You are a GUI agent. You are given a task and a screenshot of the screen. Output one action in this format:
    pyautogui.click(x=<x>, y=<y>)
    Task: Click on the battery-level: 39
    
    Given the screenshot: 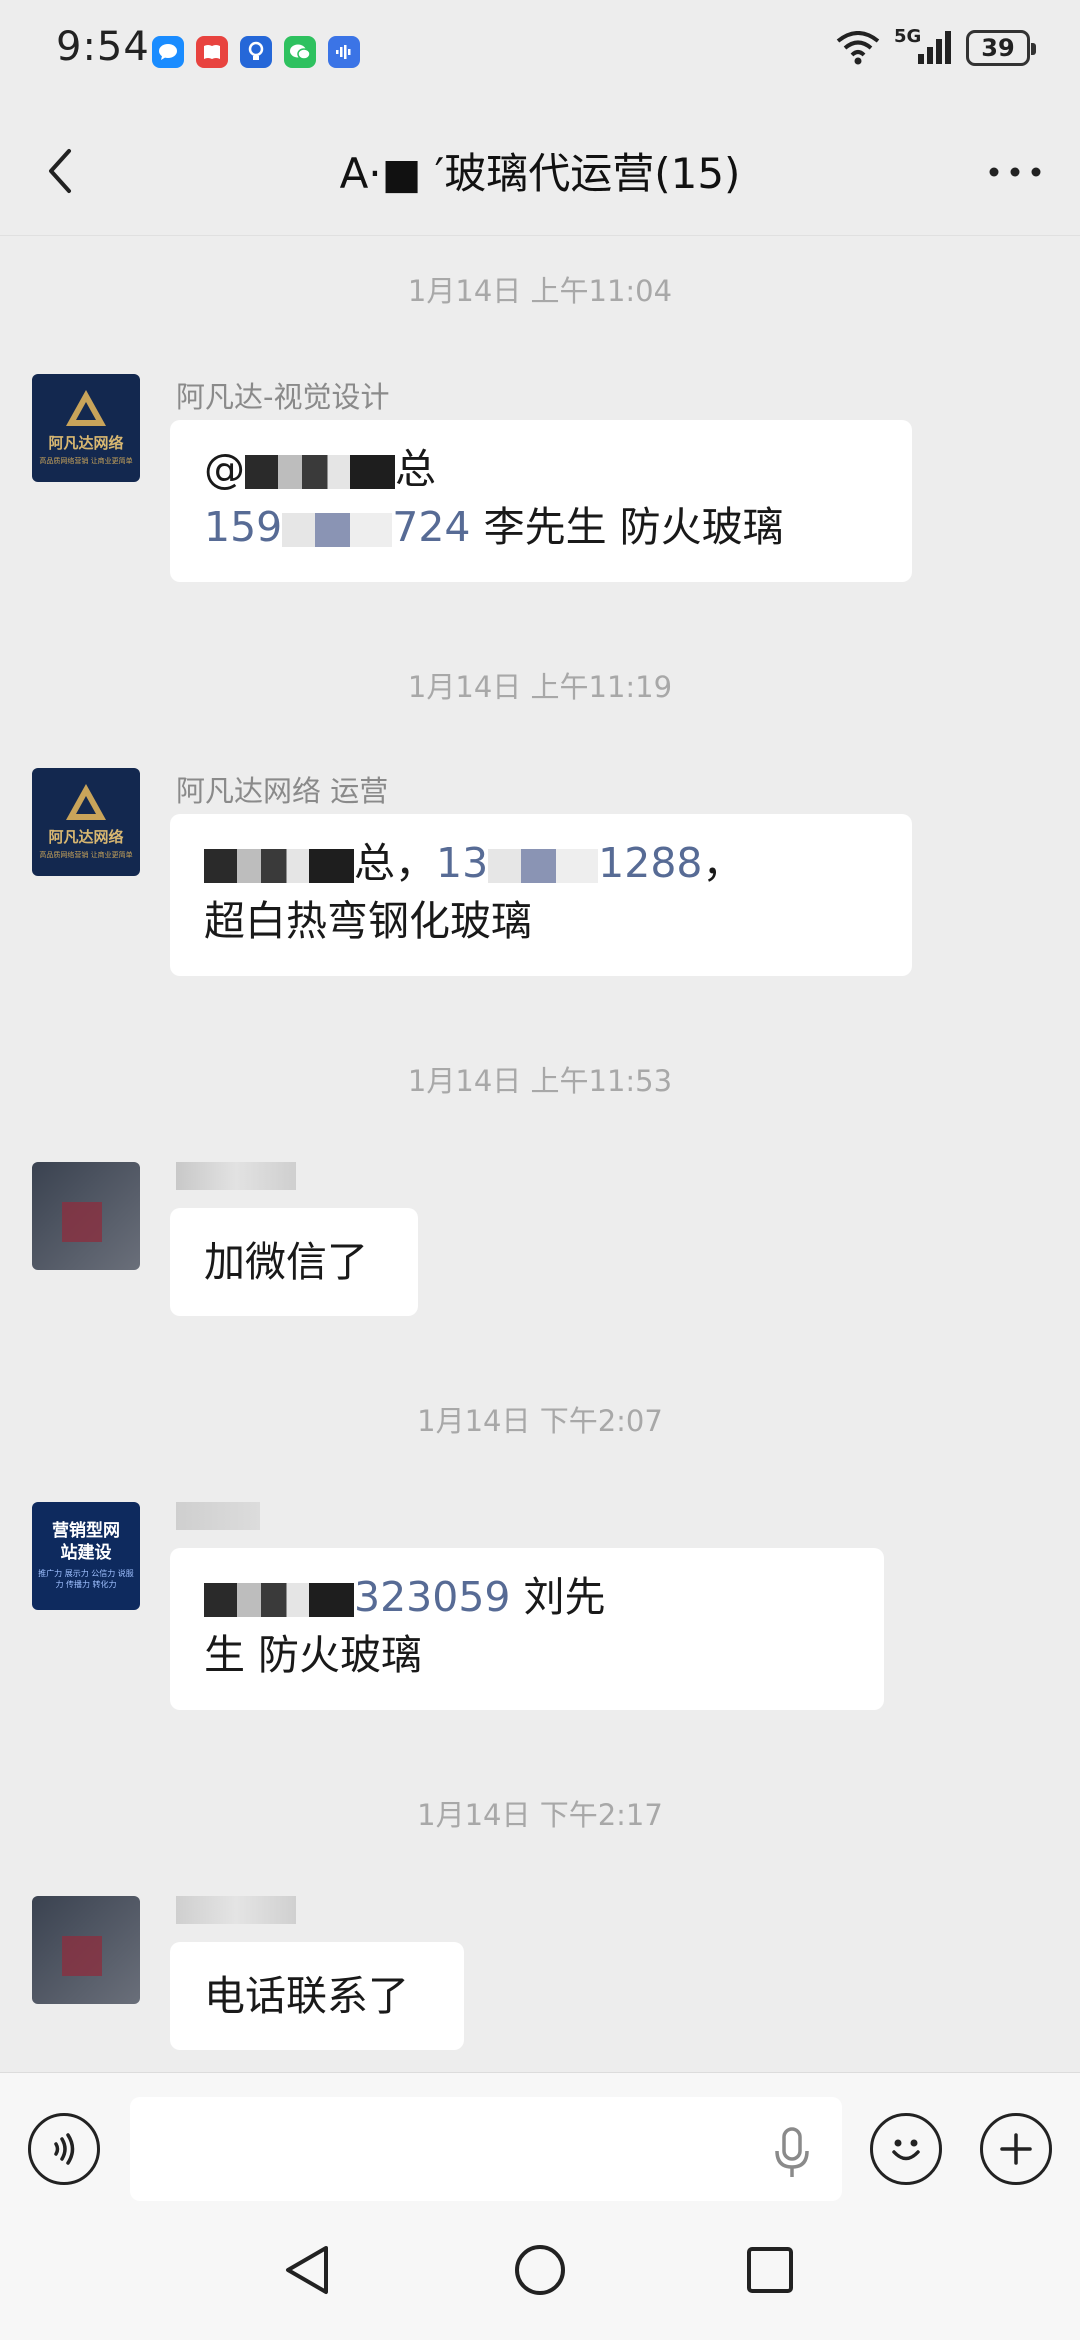 What is the action you would take?
    pyautogui.click(x=998, y=48)
    